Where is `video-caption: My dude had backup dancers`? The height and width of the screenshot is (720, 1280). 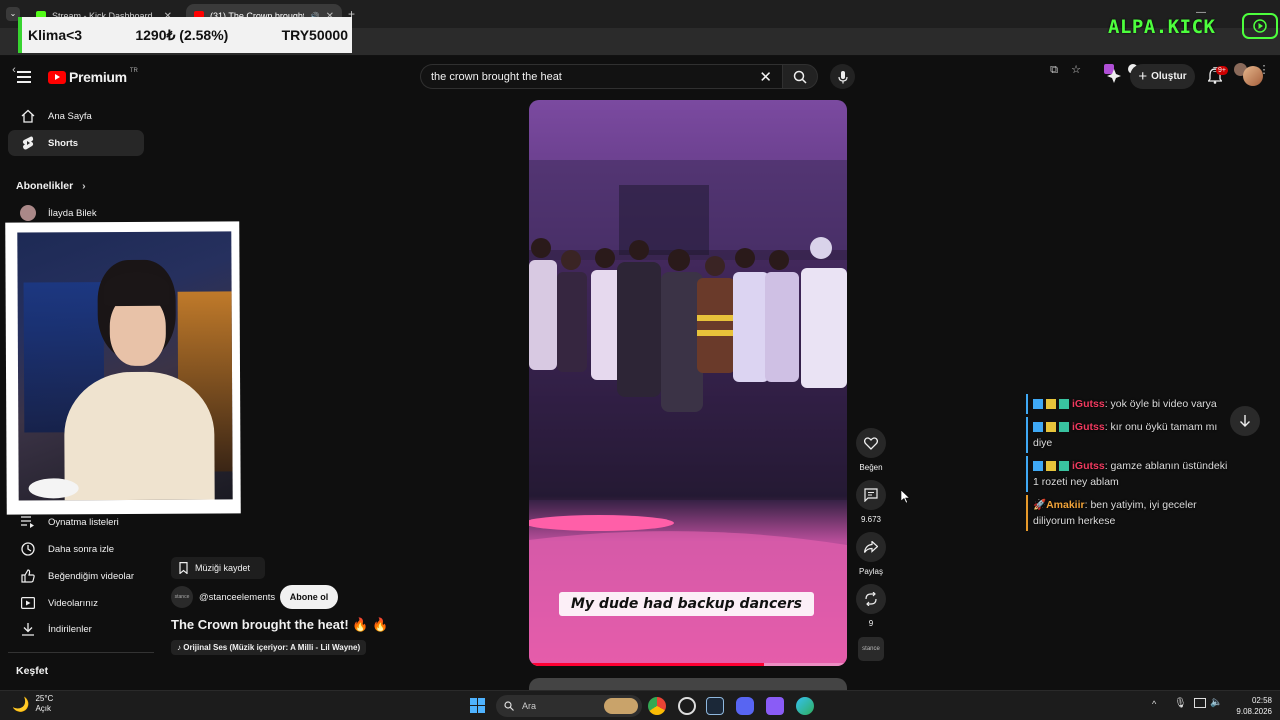 video-caption: My dude had backup dancers is located at coordinates (686, 604).